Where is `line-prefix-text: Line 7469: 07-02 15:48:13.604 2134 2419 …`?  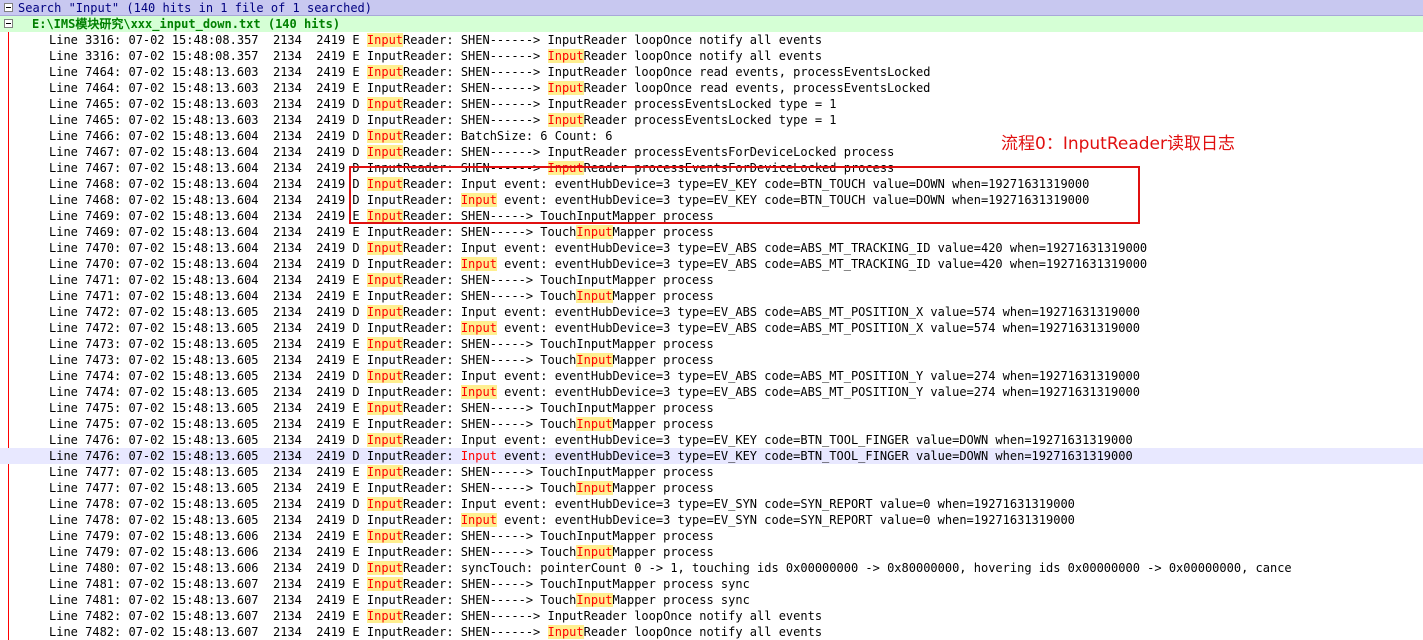
line-prefix-text: Line 7469: 07-02 15:48:13.604 2134 2419 … is located at coordinates (208, 216).